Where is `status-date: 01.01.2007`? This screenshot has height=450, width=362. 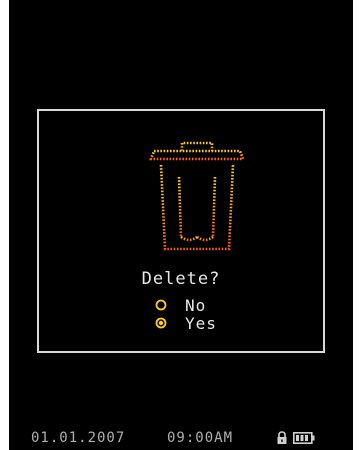 status-date: 01.01.2007 is located at coordinates (78, 438).